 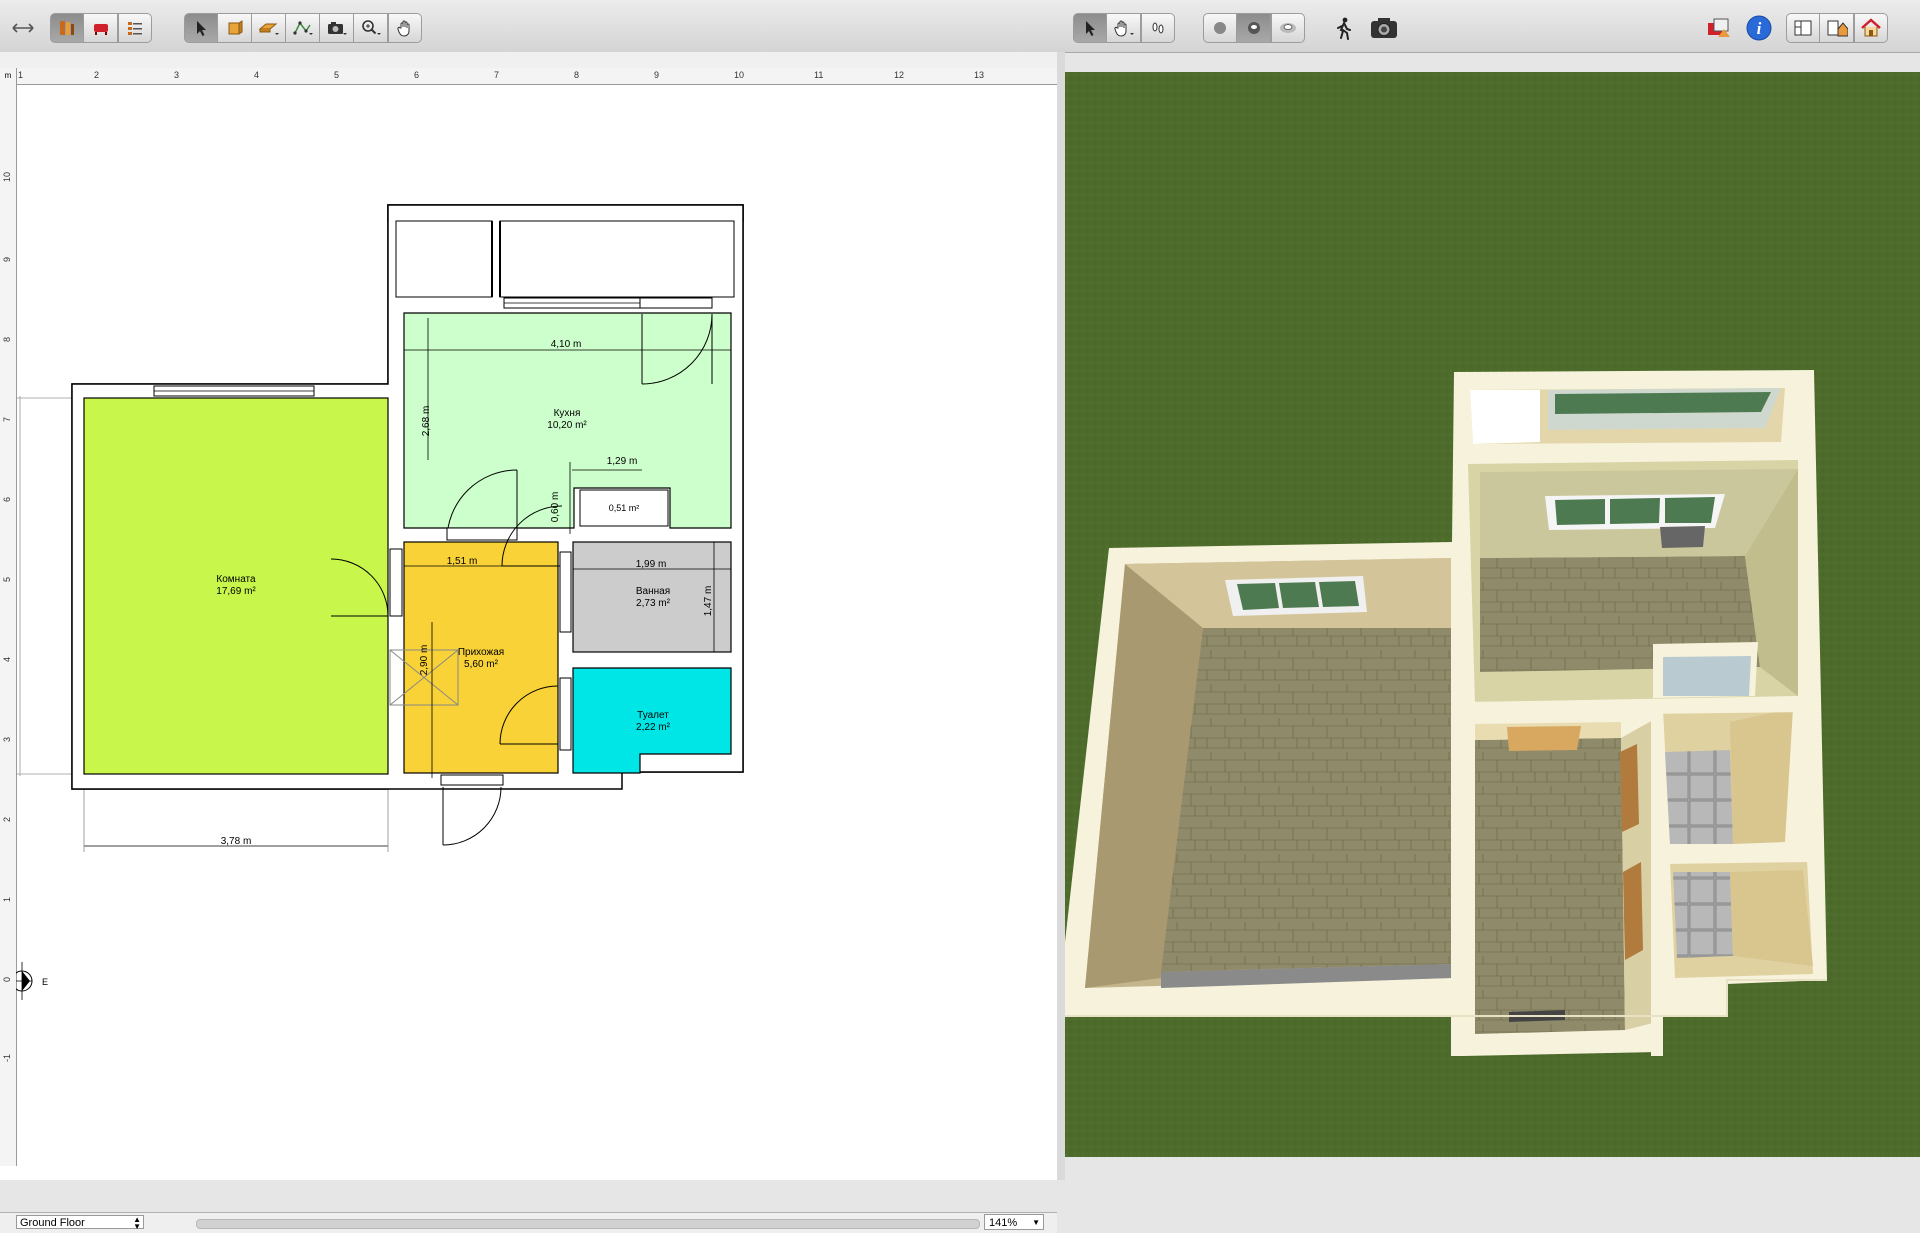 What do you see at coordinates (8, 625) in the screenshot?
I see `ruler-left: 10 9 8 7 6 5 4 3 2 1 0 -1` at bounding box center [8, 625].